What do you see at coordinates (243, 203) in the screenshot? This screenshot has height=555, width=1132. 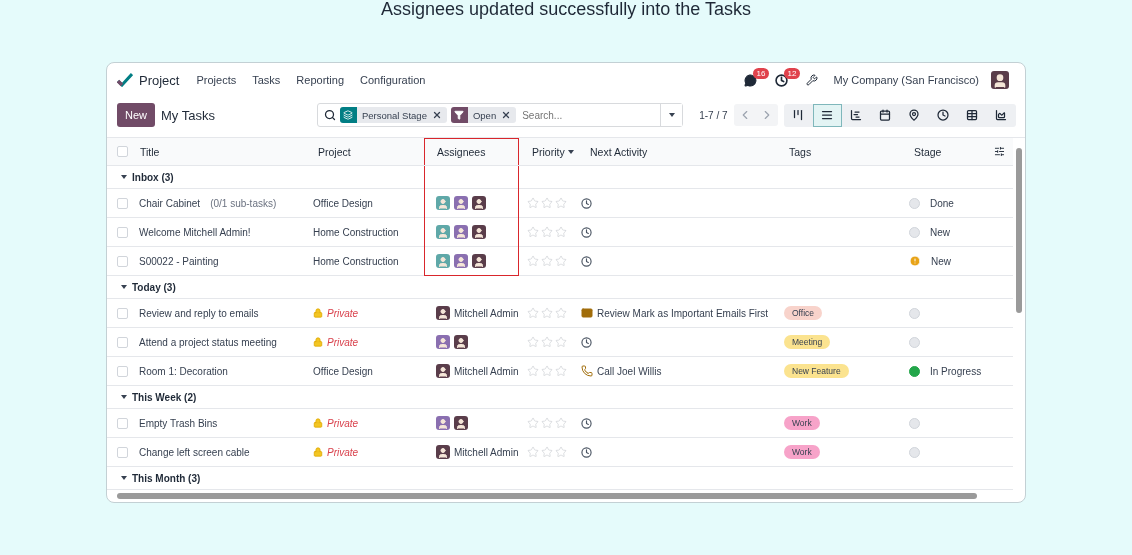 I see `subtask-count: (0/1 sub-tasks)` at bounding box center [243, 203].